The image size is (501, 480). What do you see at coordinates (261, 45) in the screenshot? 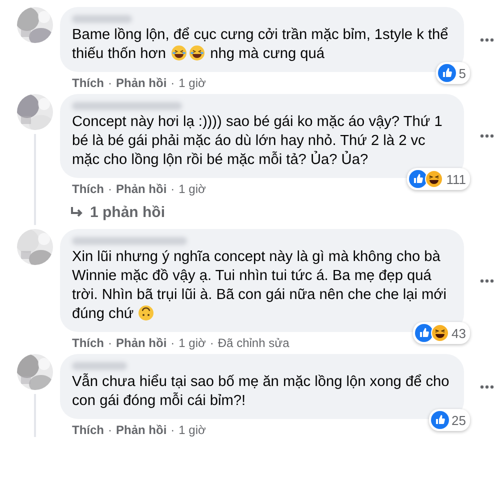
I see `comment-text: Bame lồng lộn, để cục cưng cởi trần mặc bỉm, 1style k thể thiếu thốn hơn nhg mà cưng quá` at bounding box center [261, 45].